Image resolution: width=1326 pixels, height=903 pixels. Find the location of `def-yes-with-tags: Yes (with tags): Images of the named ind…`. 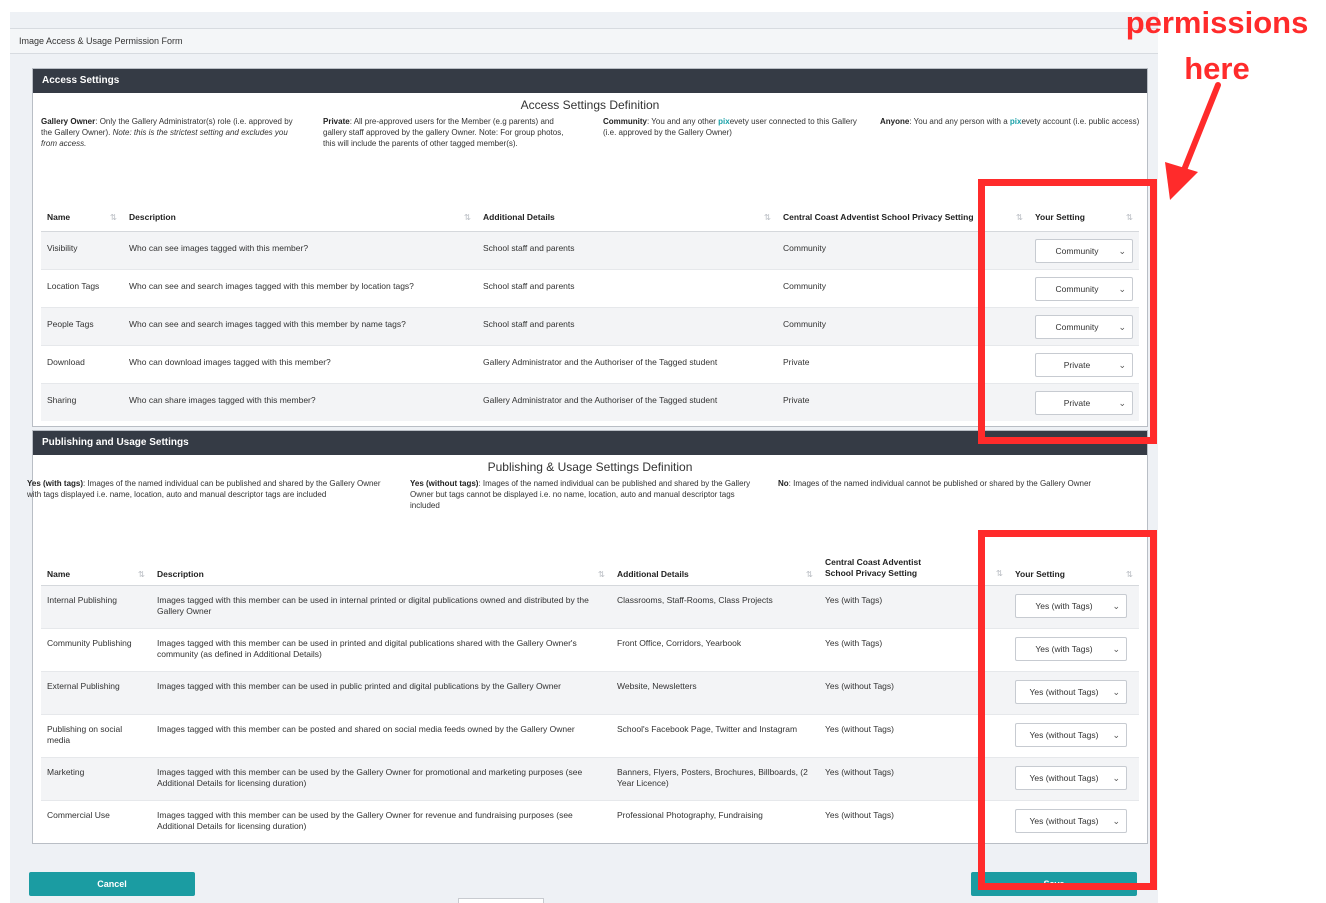

def-yes-with-tags: Yes (with tags): Images of the named ind… is located at coordinates (204, 489).